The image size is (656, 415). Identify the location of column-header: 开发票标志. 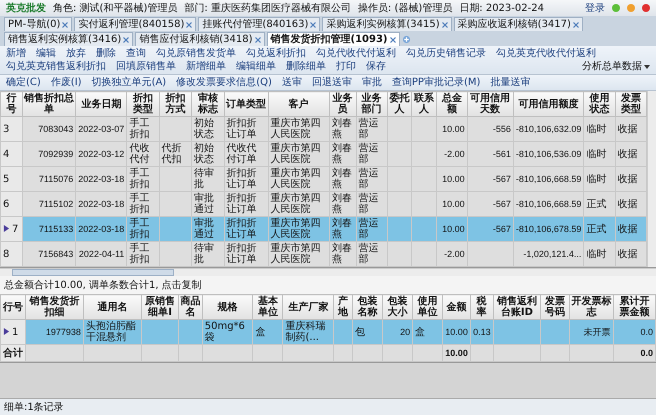
(592, 307).